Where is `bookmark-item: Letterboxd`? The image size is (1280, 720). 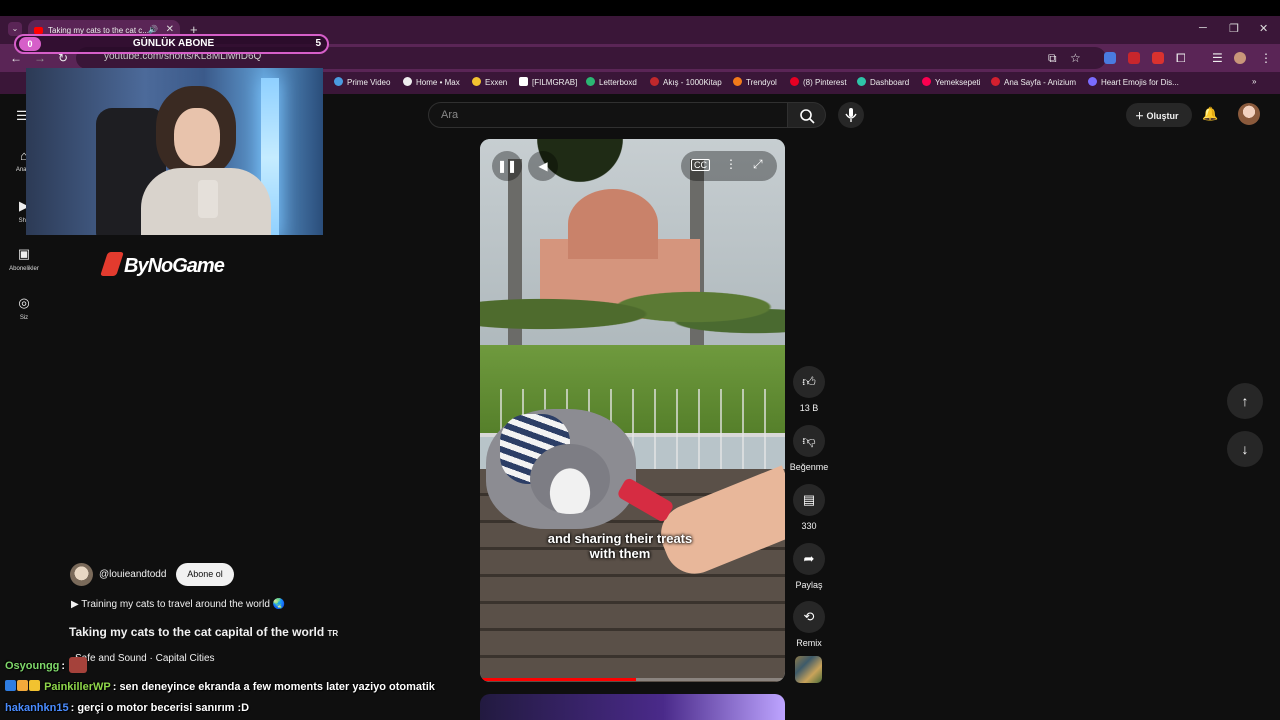
bookmark-item: Letterboxd is located at coordinates (611, 82).